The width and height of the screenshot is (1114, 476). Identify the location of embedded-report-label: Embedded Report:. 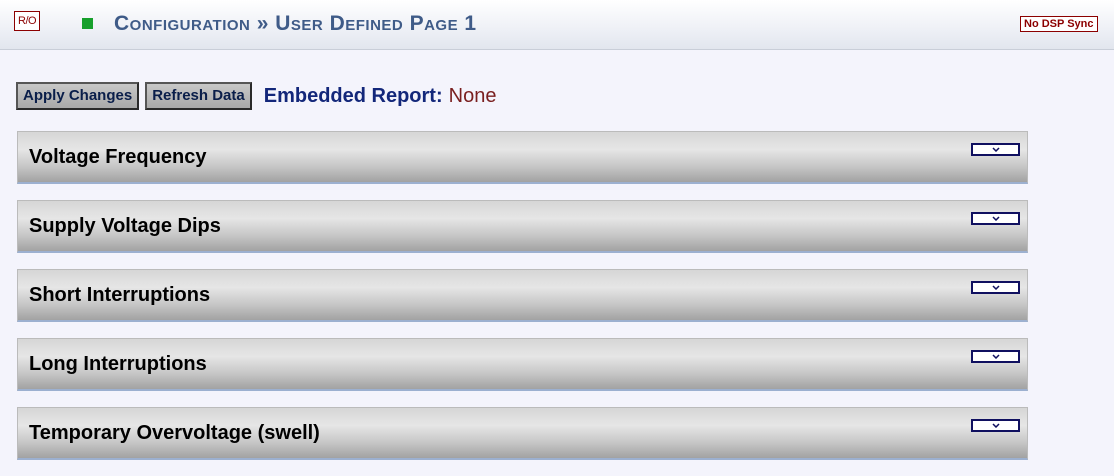
(353, 95).